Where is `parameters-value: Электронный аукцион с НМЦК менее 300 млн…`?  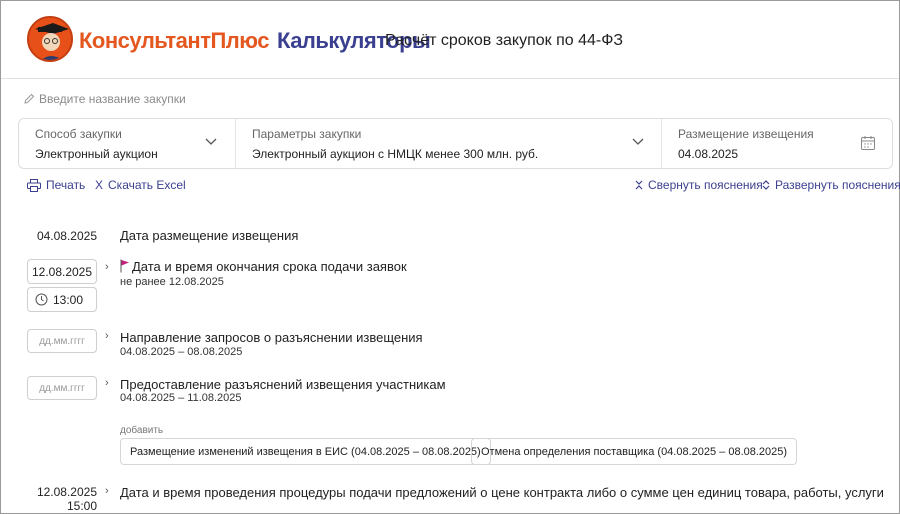
parameters-value: Электронный аукцион с НМЦК менее 300 млн… is located at coordinates (395, 154).